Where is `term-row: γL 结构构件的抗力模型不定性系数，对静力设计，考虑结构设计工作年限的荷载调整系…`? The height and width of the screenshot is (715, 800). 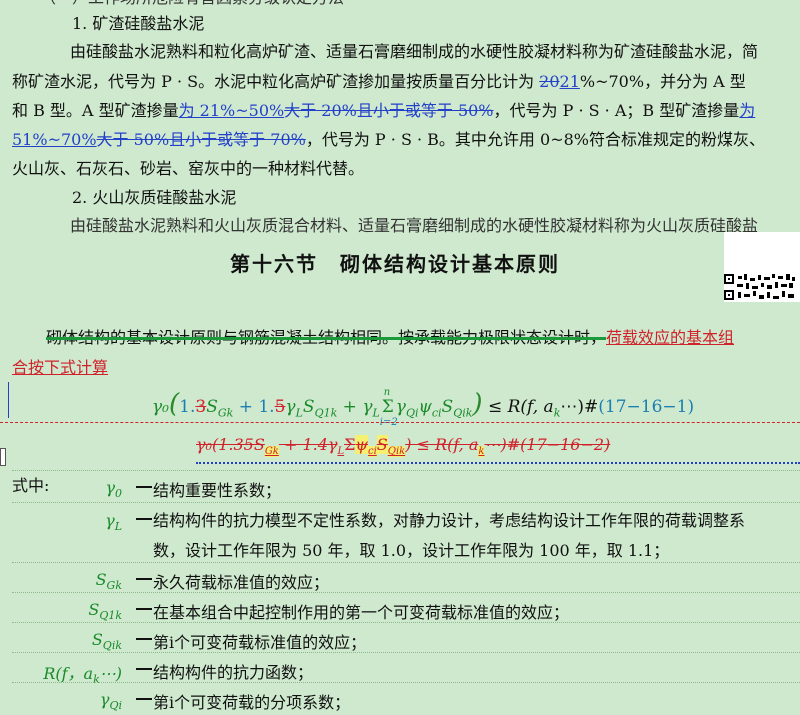
term-row: γL 结构构件的抗力模型不定性系数，对静力设计，考虑结构设计工作年限的荷载调整系… is located at coordinates (406, 532).